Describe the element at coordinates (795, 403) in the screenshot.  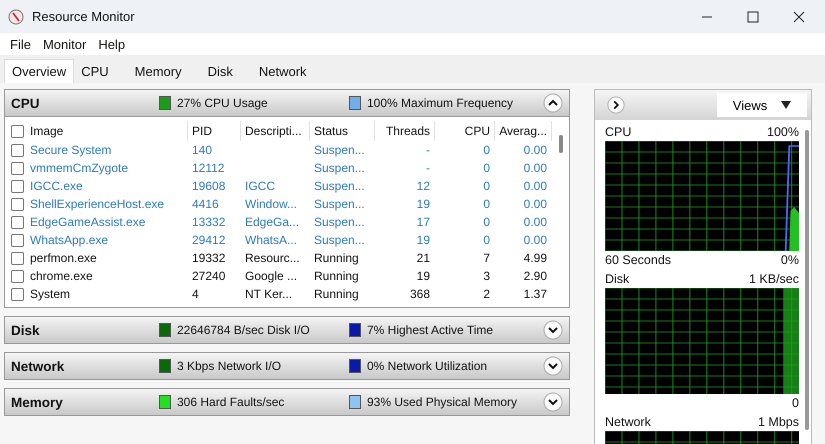
I see `graph-scale: 0` at that location.